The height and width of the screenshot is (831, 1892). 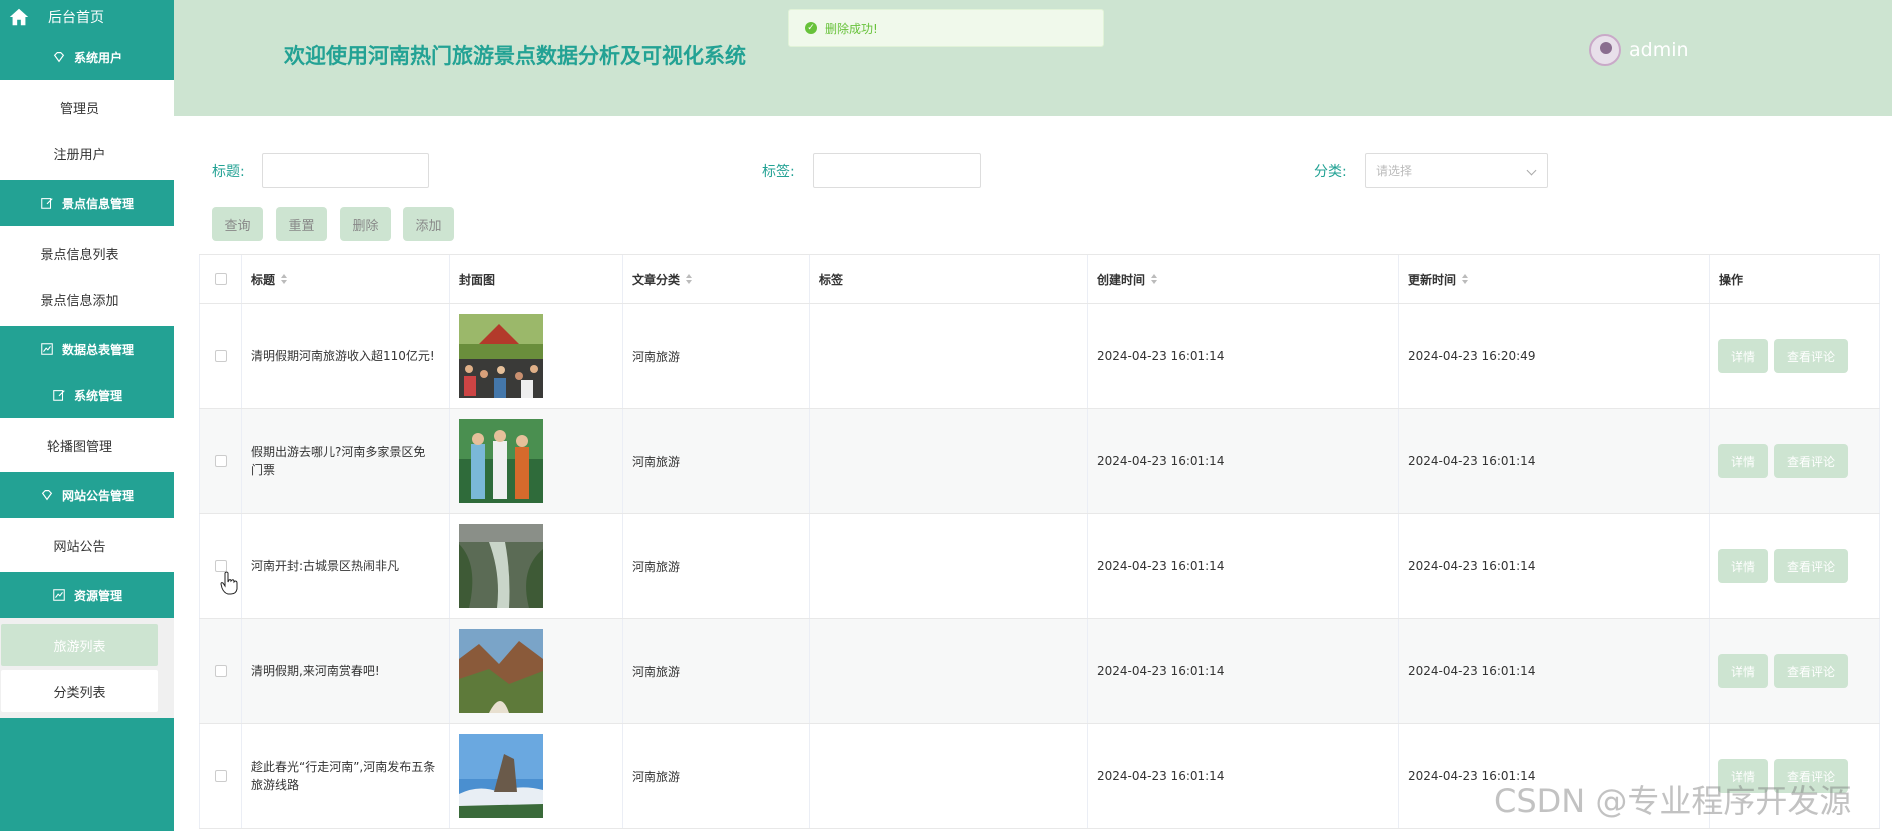 What do you see at coordinates (1432, 279) in the screenshot?
I see `header-updated-label: 更新时间` at bounding box center [1432, 279].